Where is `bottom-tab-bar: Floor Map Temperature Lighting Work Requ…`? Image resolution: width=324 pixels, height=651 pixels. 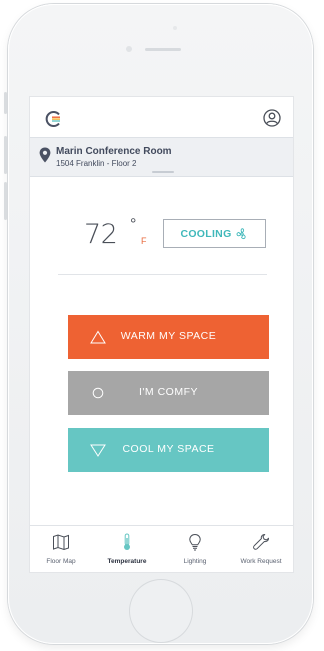
bottom-tab-bar: Floor Map Temperature Lighting Work Requ… is located at coordinates (161, 548).